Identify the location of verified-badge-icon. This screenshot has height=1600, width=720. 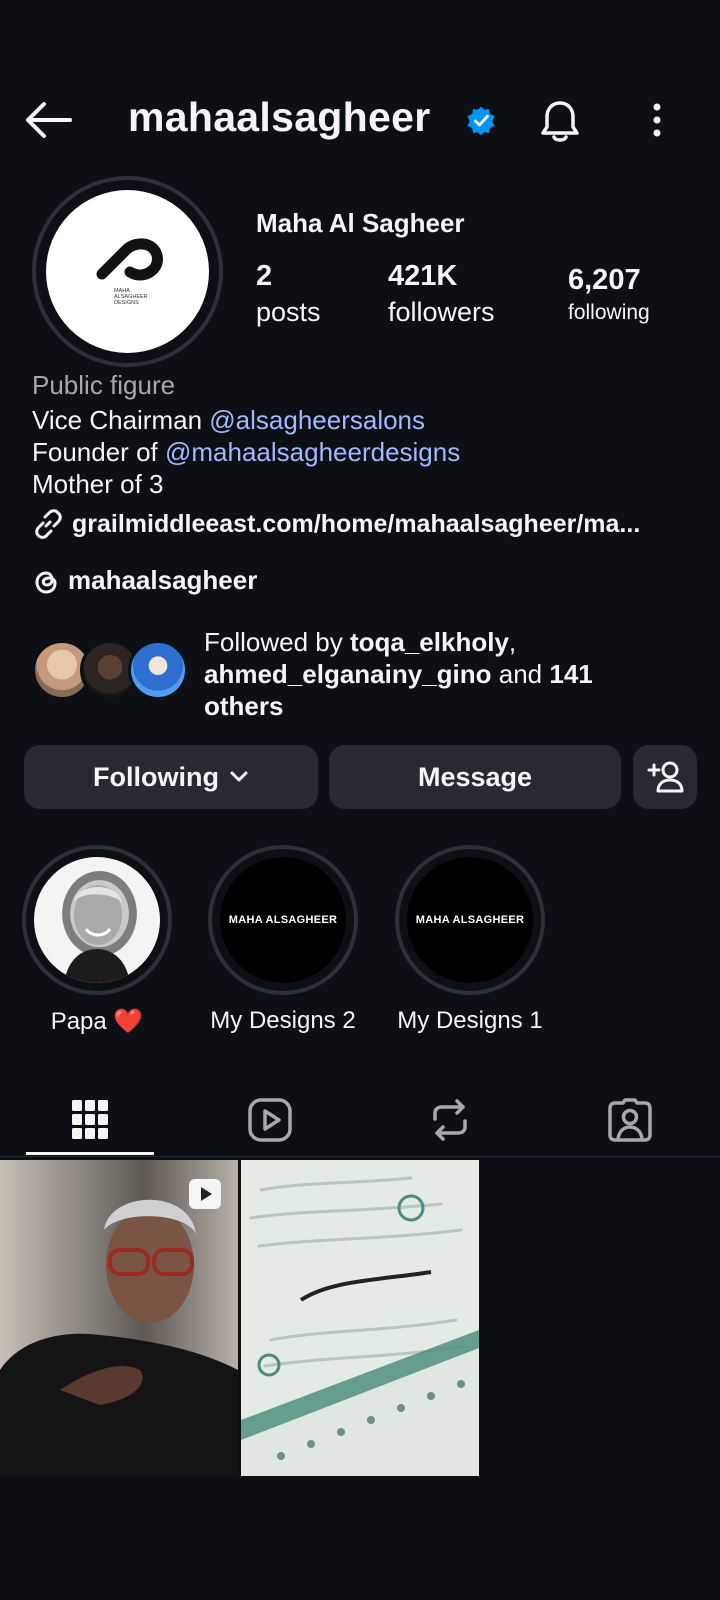
(481, 121).